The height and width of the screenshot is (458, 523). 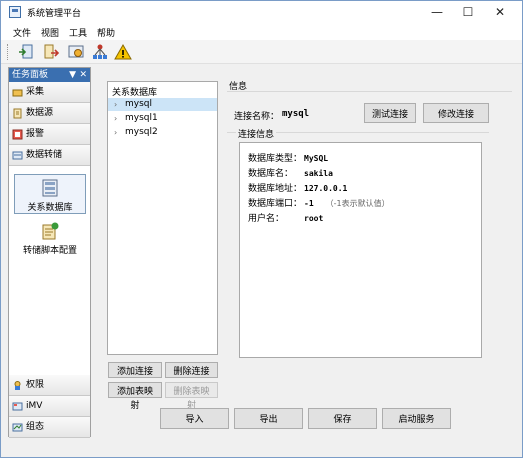 I want to click on toolbar-grip, so click(x=8, y=52).